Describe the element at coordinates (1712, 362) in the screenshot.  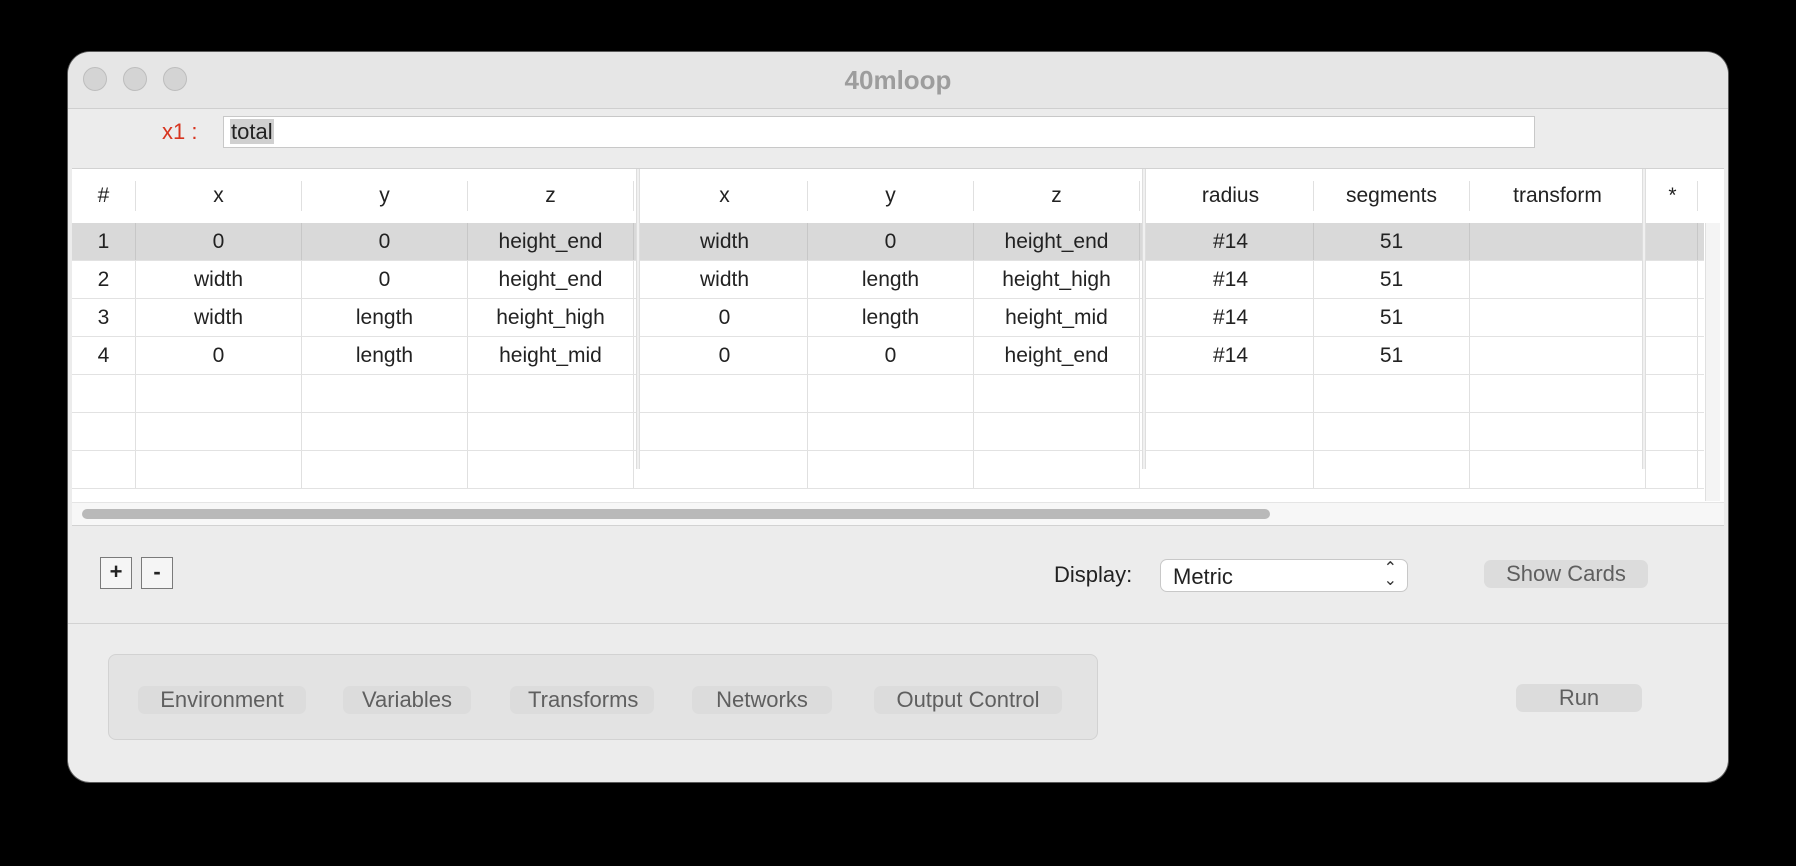
I see `vertical-scrollbar` at that location.